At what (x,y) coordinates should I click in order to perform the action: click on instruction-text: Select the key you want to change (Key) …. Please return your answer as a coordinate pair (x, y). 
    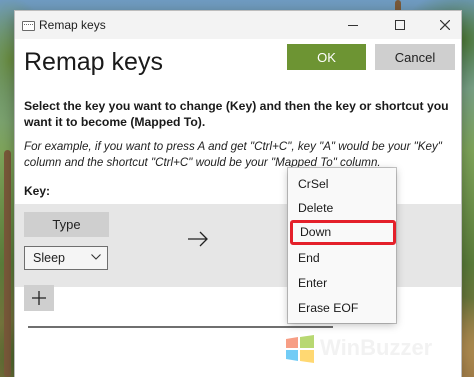
    Looking at the image, I should click on (236, 114).